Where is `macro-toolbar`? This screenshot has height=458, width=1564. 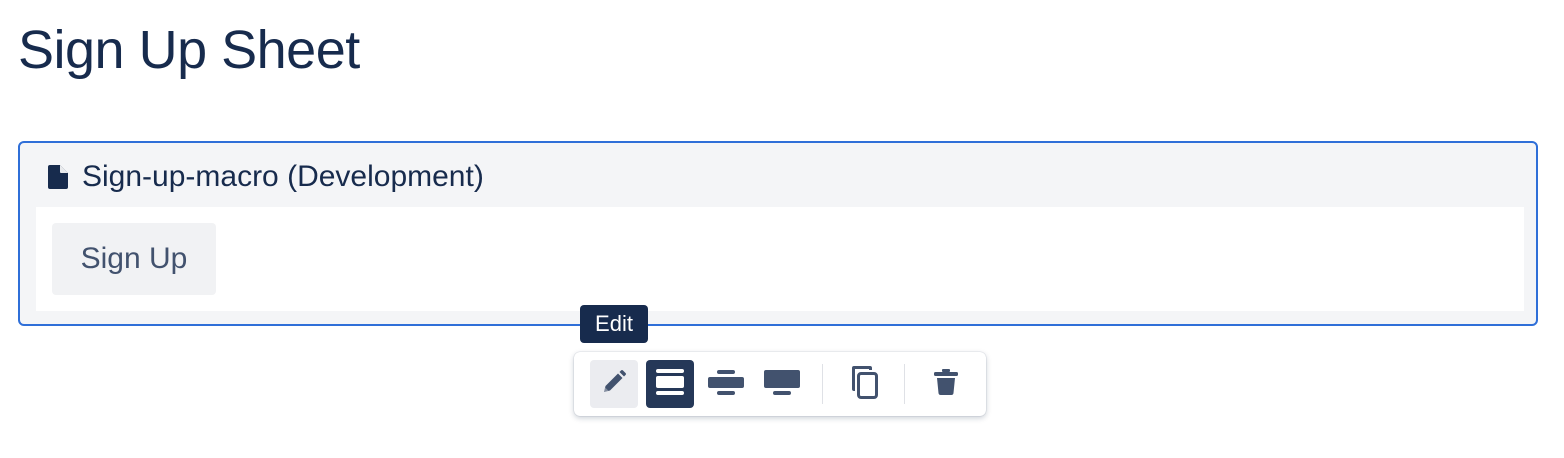 macro-toolbar is located at coordinates (780, 384).